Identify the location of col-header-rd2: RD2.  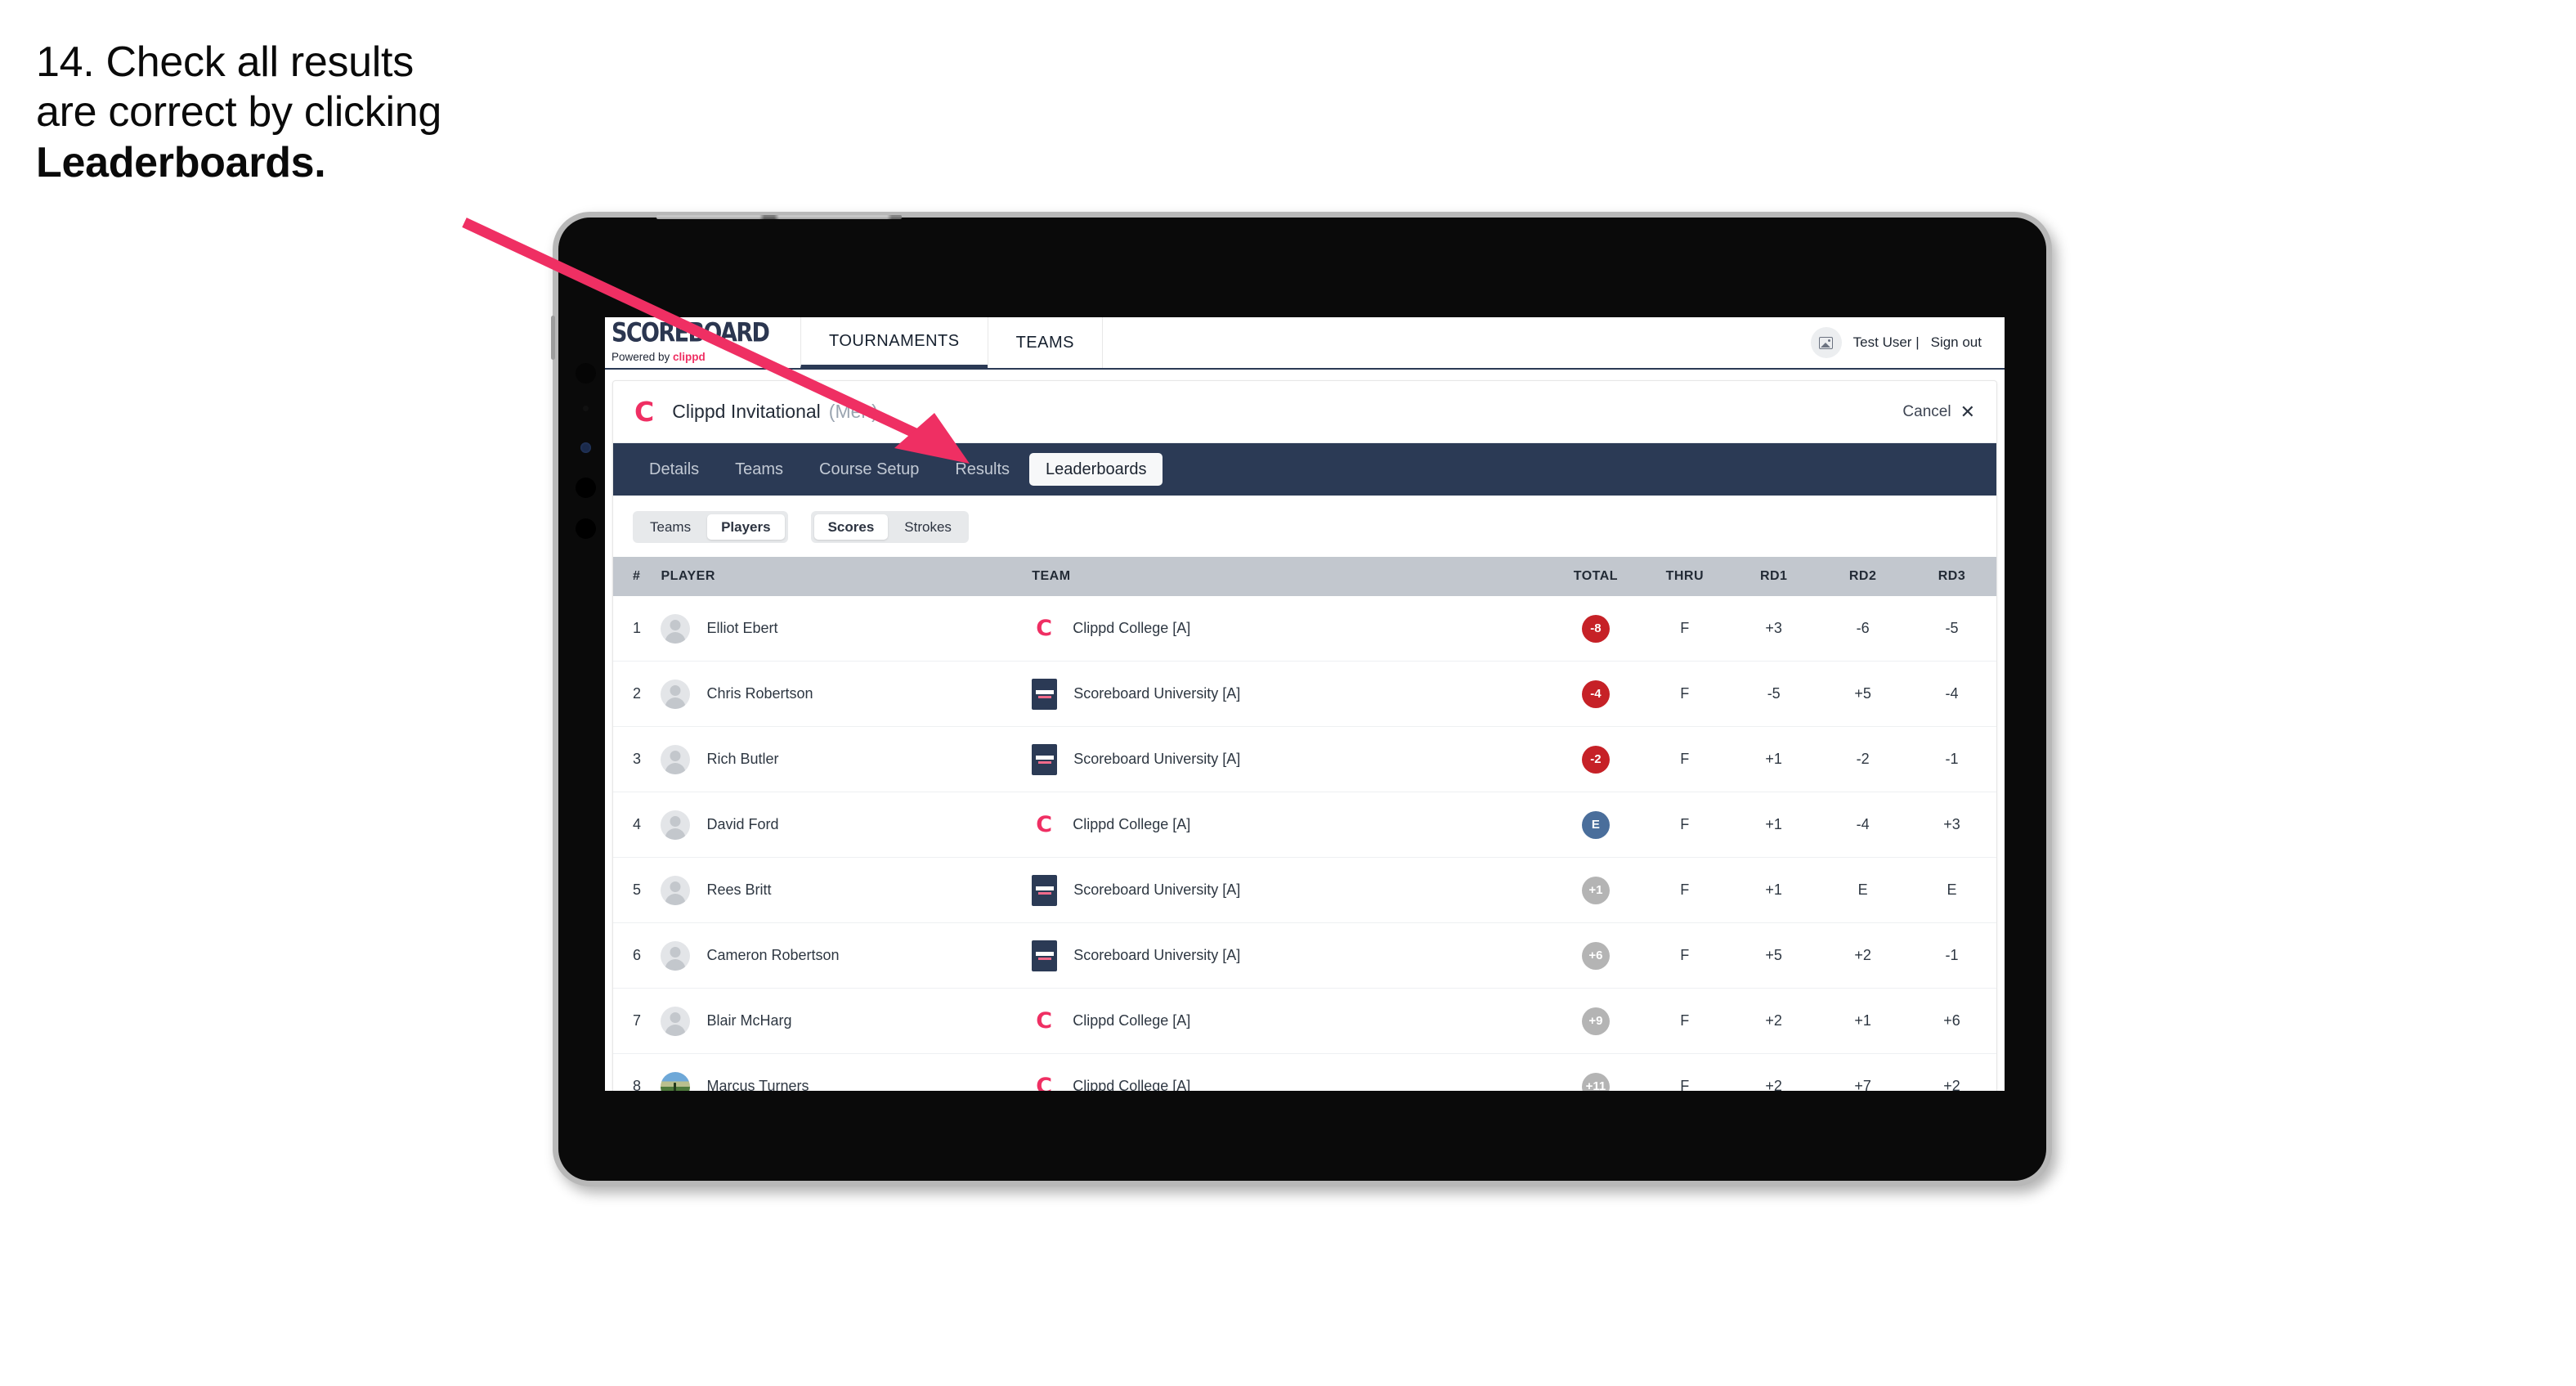
(1863, 576).